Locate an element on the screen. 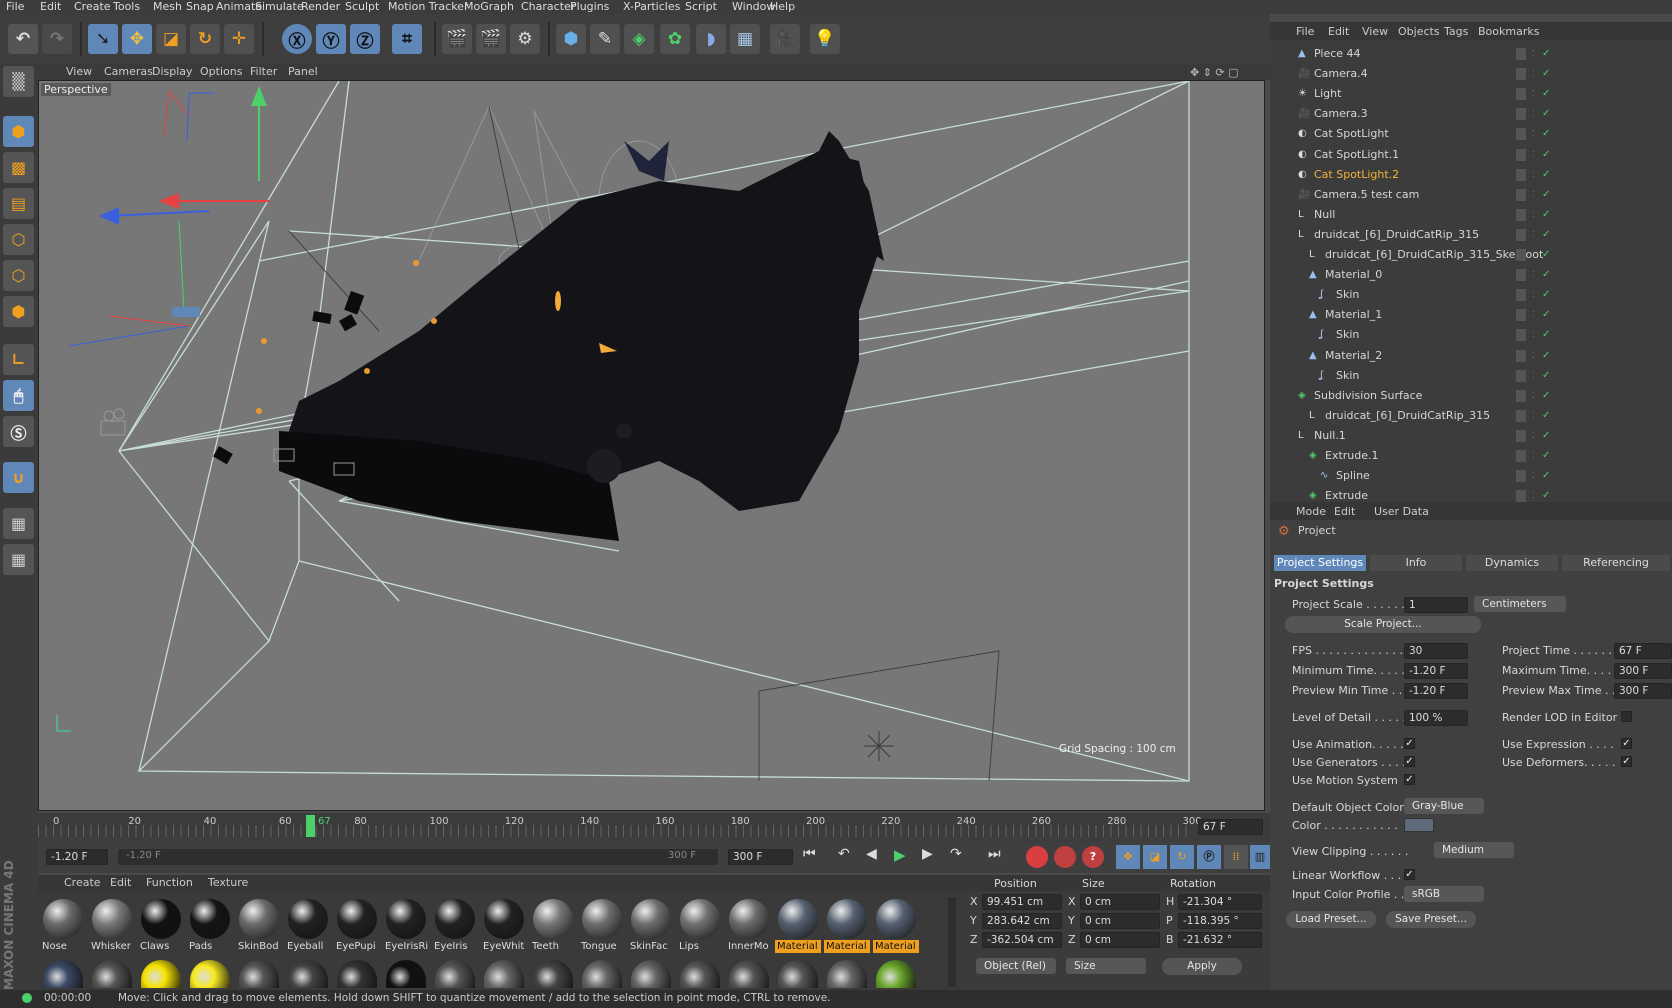  object-row: 🎥 Camera.5 test cam ⁚ ✓ is located at coordinates (1471, 195).